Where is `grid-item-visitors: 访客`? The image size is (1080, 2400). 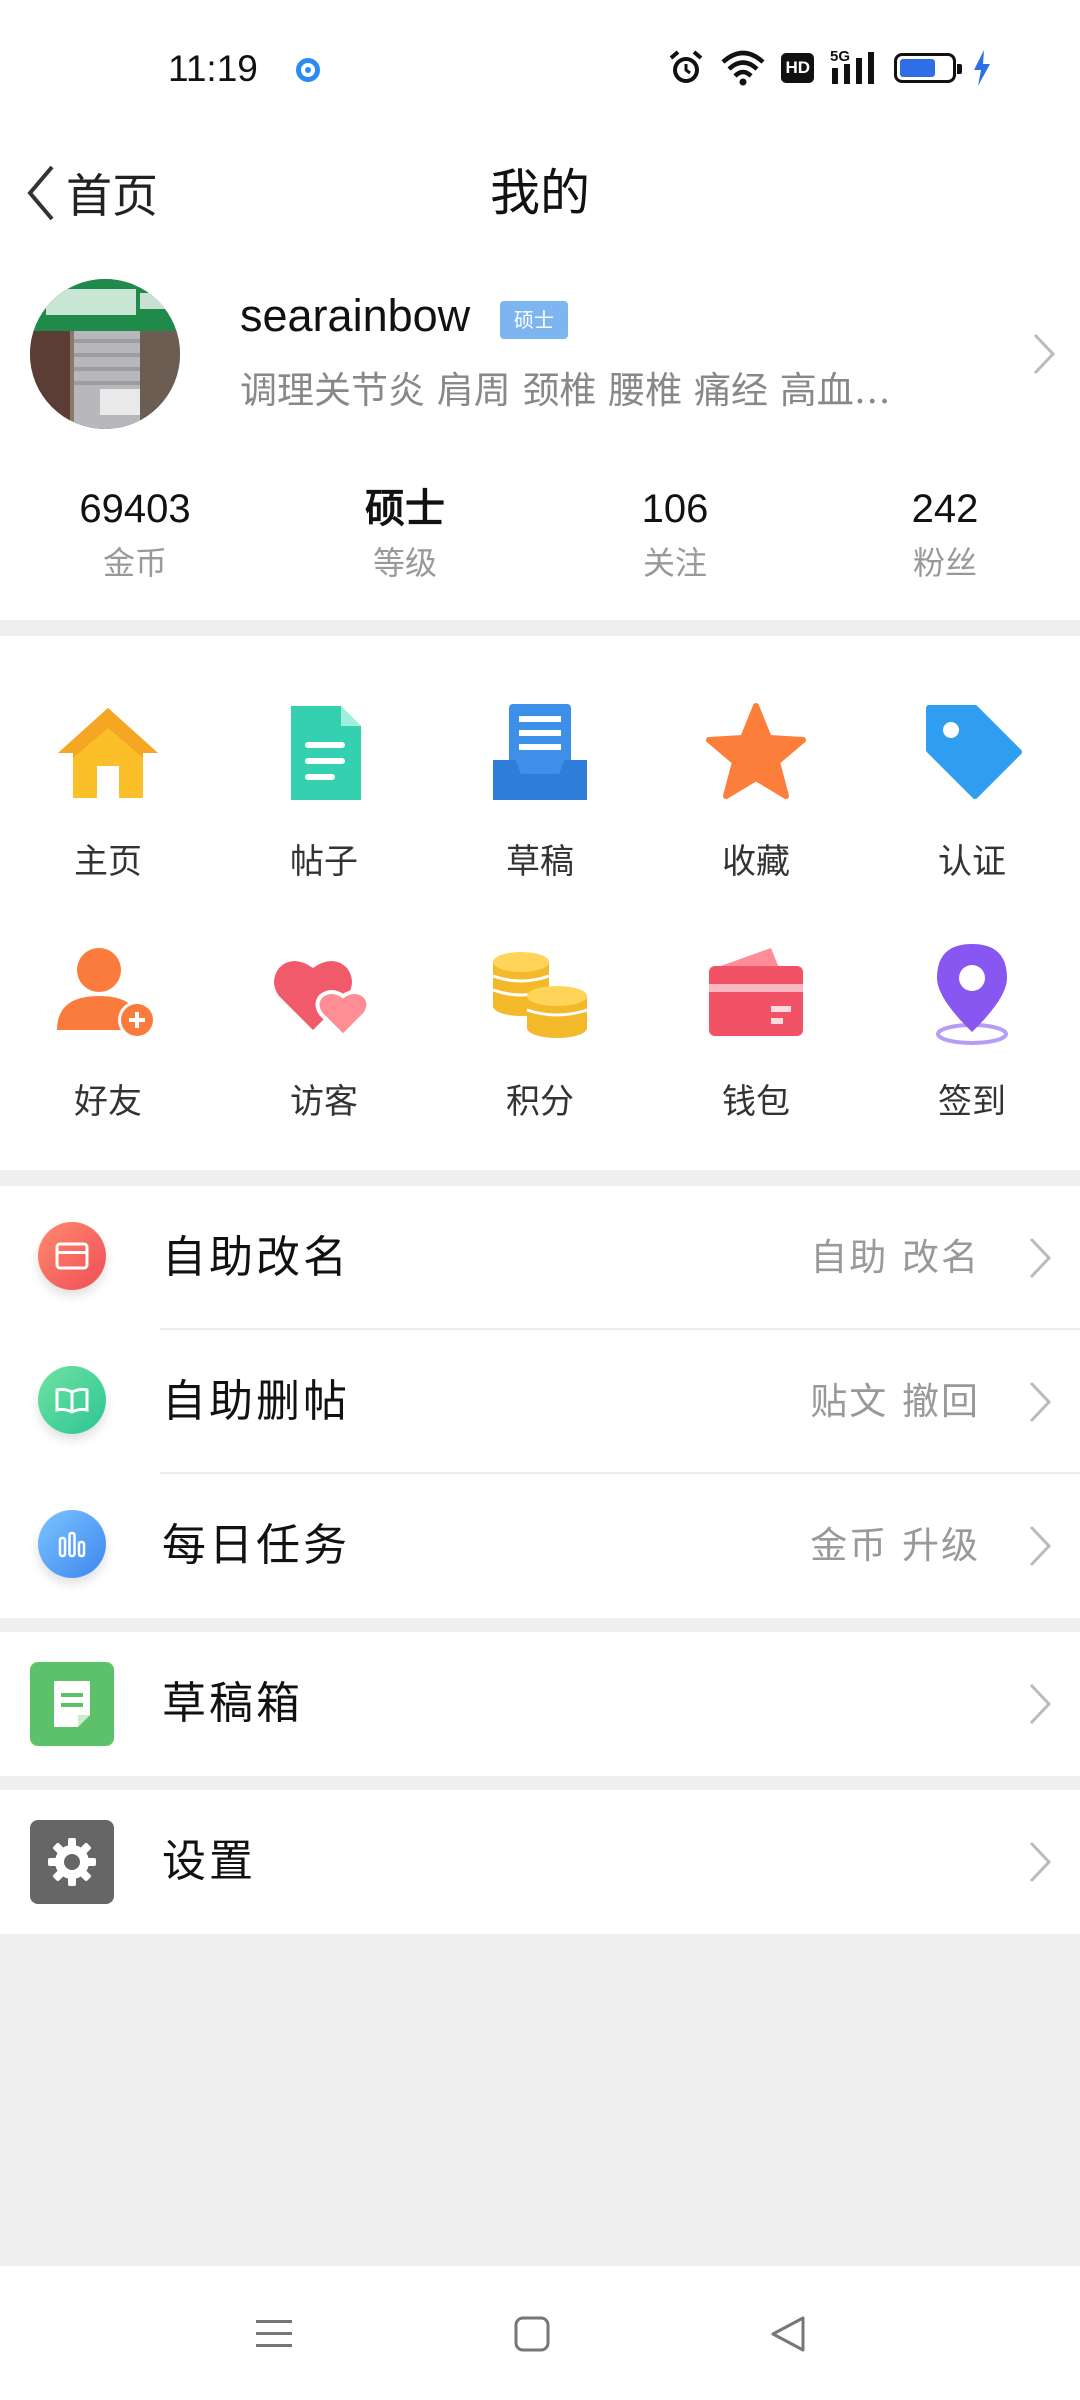
grid-item-visitors: 访客 is located at coordinates (324, 1030).